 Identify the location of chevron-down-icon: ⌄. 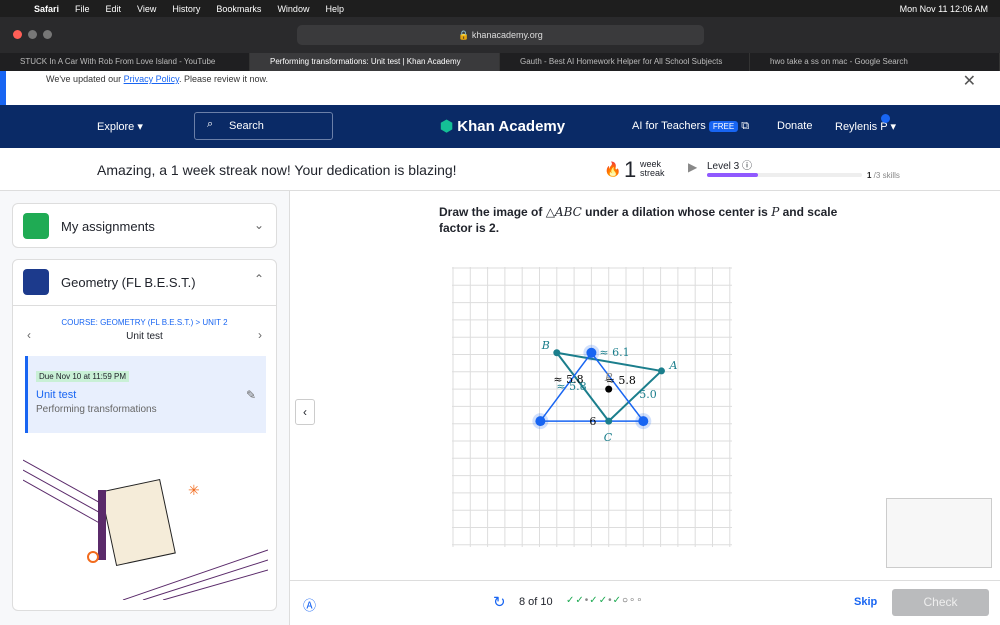
(258, 225).